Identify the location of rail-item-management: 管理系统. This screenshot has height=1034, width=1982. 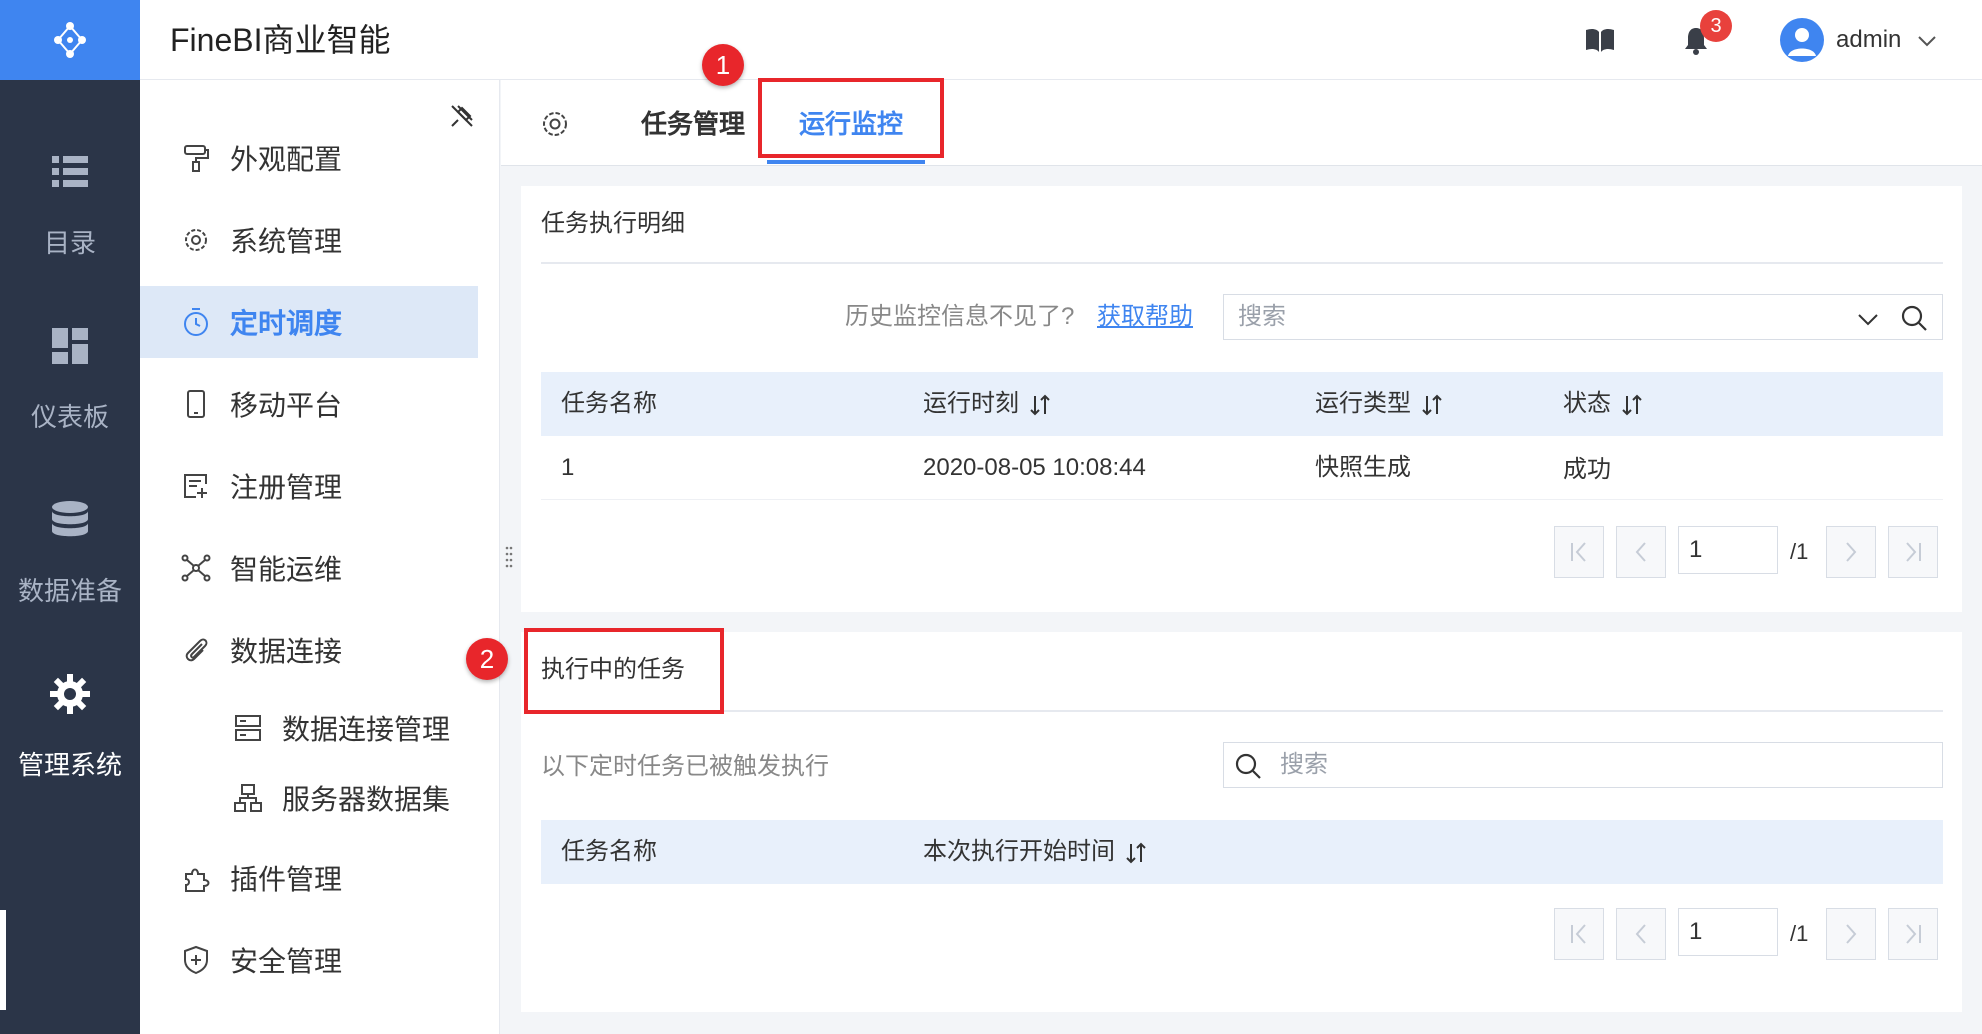
(70, 772).